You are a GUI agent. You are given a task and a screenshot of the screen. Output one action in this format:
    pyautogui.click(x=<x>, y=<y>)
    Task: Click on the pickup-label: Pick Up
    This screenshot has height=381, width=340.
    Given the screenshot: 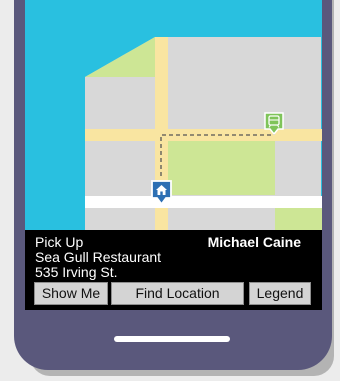 What is the action you would take?
    pyautogui.click(x=59, y=242)
    